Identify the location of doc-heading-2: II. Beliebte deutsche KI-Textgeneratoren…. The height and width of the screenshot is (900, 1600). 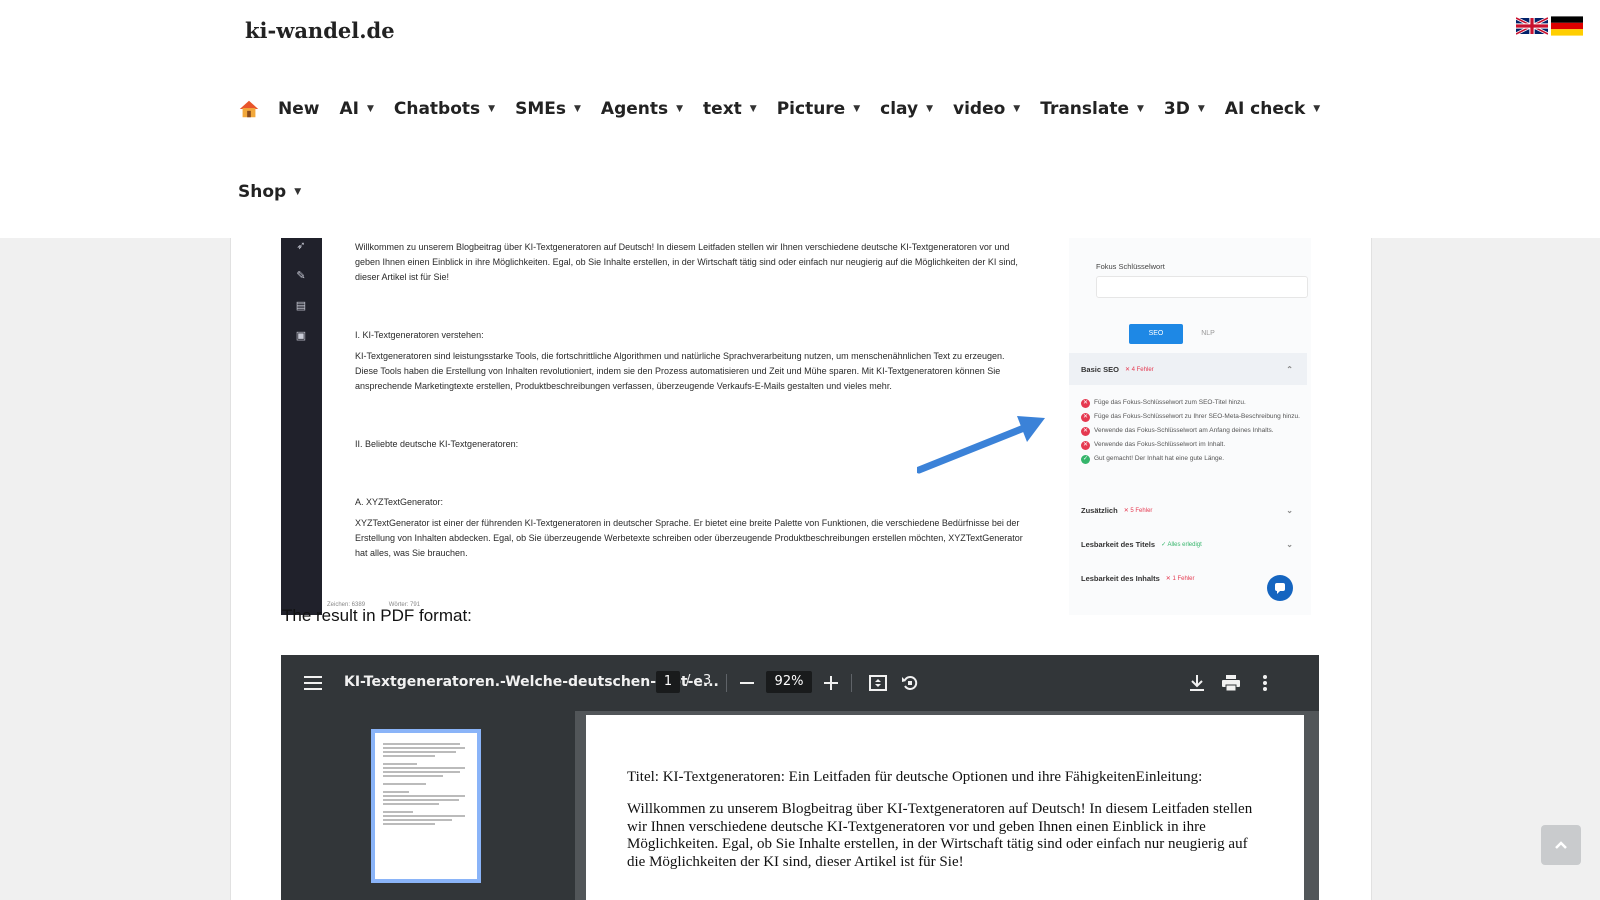
(437, 444).